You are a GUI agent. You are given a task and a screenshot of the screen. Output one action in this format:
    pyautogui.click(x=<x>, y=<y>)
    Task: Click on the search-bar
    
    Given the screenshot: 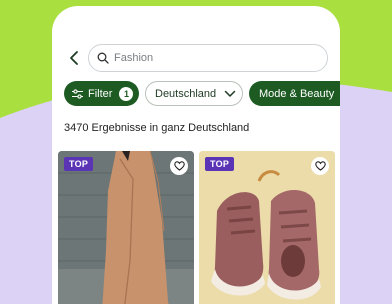 What is the action you would take?
    pyautogui.click(x=208, y=58)
    